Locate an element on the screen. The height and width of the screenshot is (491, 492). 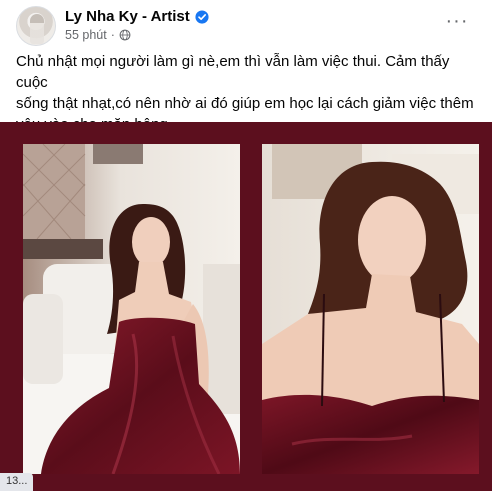
post-header: Ly Nha Ky - Artist 55 phút · ··· is located at coordinates (249, 26).